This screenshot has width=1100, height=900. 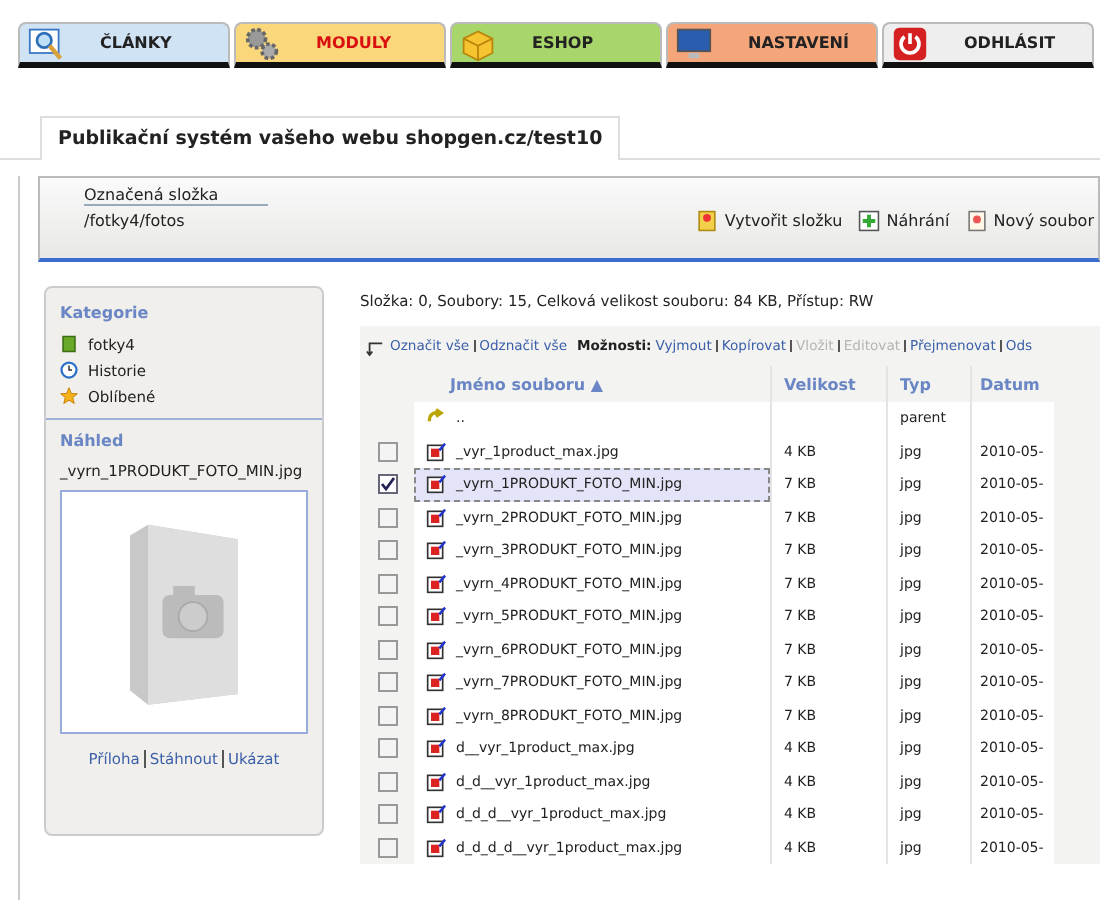 I want to click on search-icon, so click(x=46, y=43).